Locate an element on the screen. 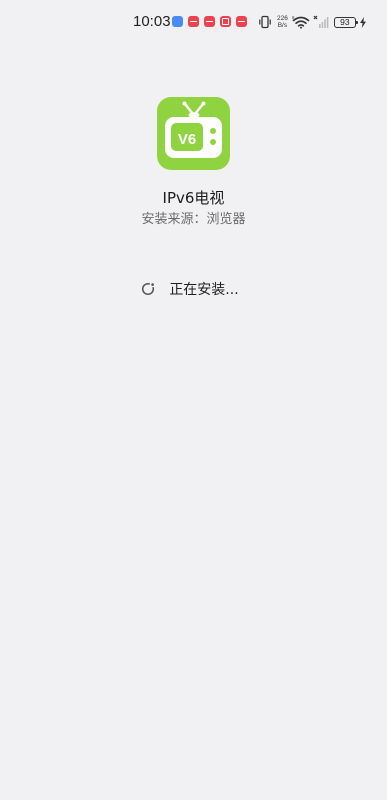 Image resolution: width=387 pixels, height=800 pixels. network-speed: 226 B/s is located at coordinates (282, 22).